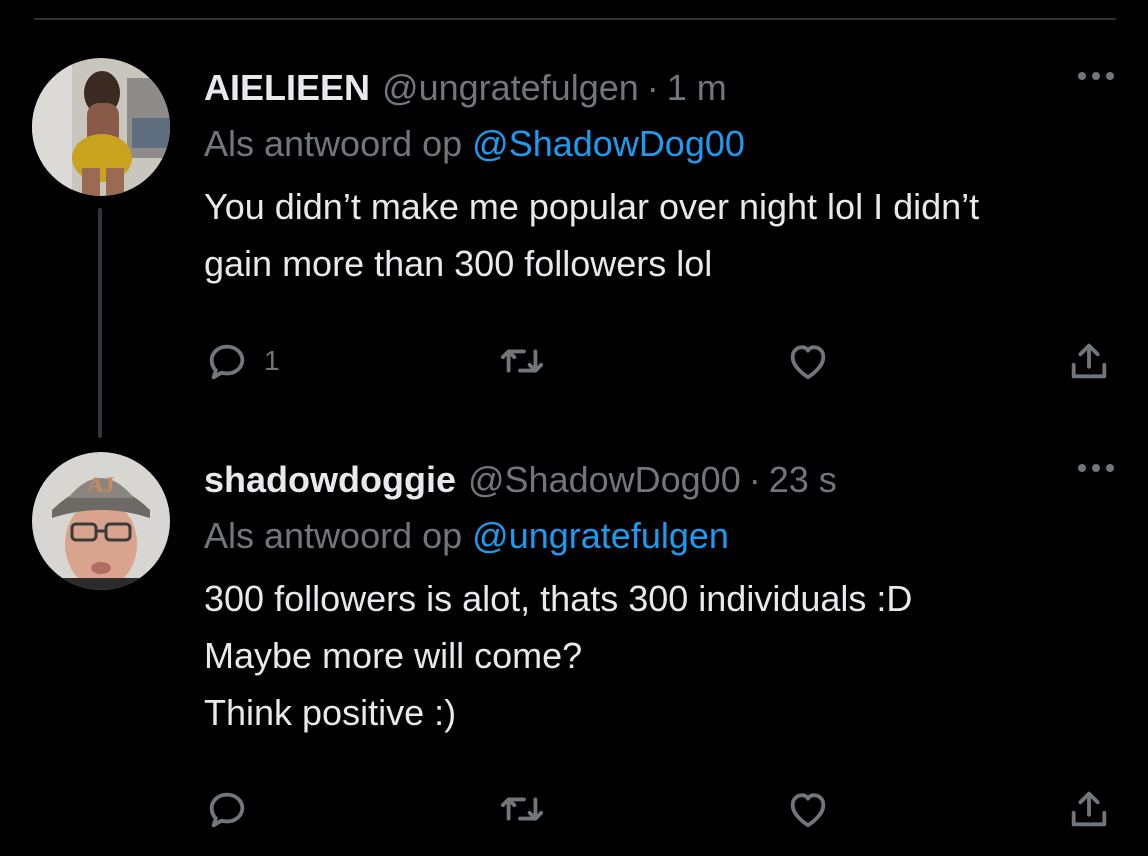 The height and width of the screenshot is (856, 1148). I want to click on tweet-header: shadowdoggie @ShadowDog00 · 23 s, so click(661, 480).